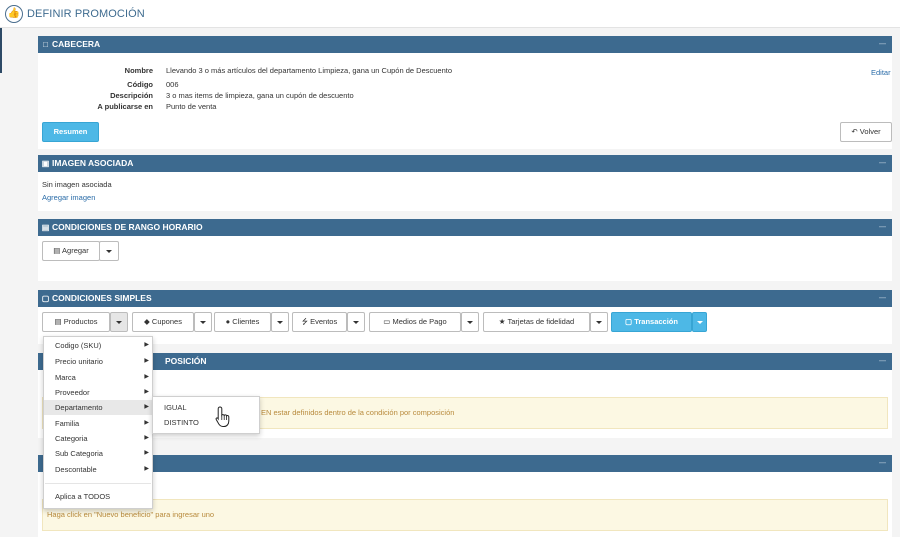 The image size is (900, 537). I want to click on label-descripcion: Descripción, so click(131, 95).